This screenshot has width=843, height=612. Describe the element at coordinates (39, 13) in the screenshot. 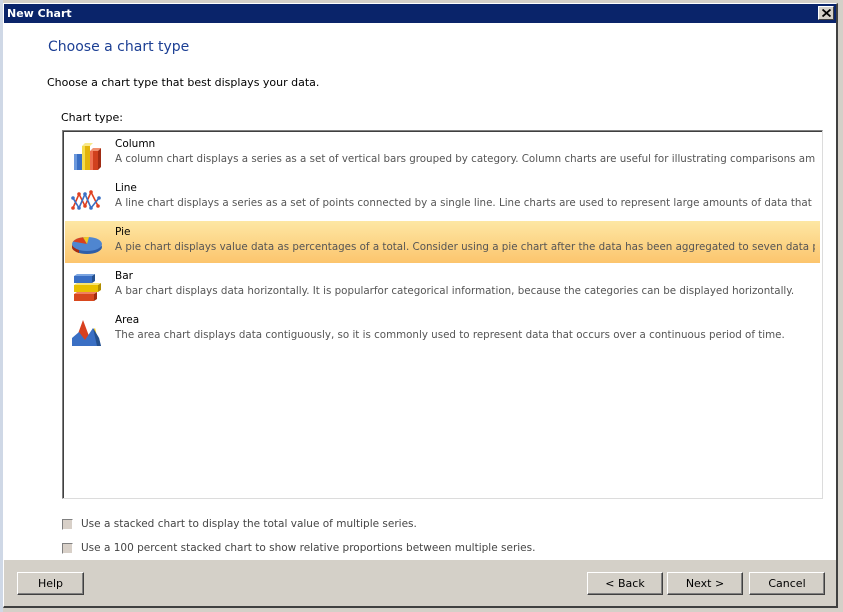

I see `window-title: New Chart` at that location.